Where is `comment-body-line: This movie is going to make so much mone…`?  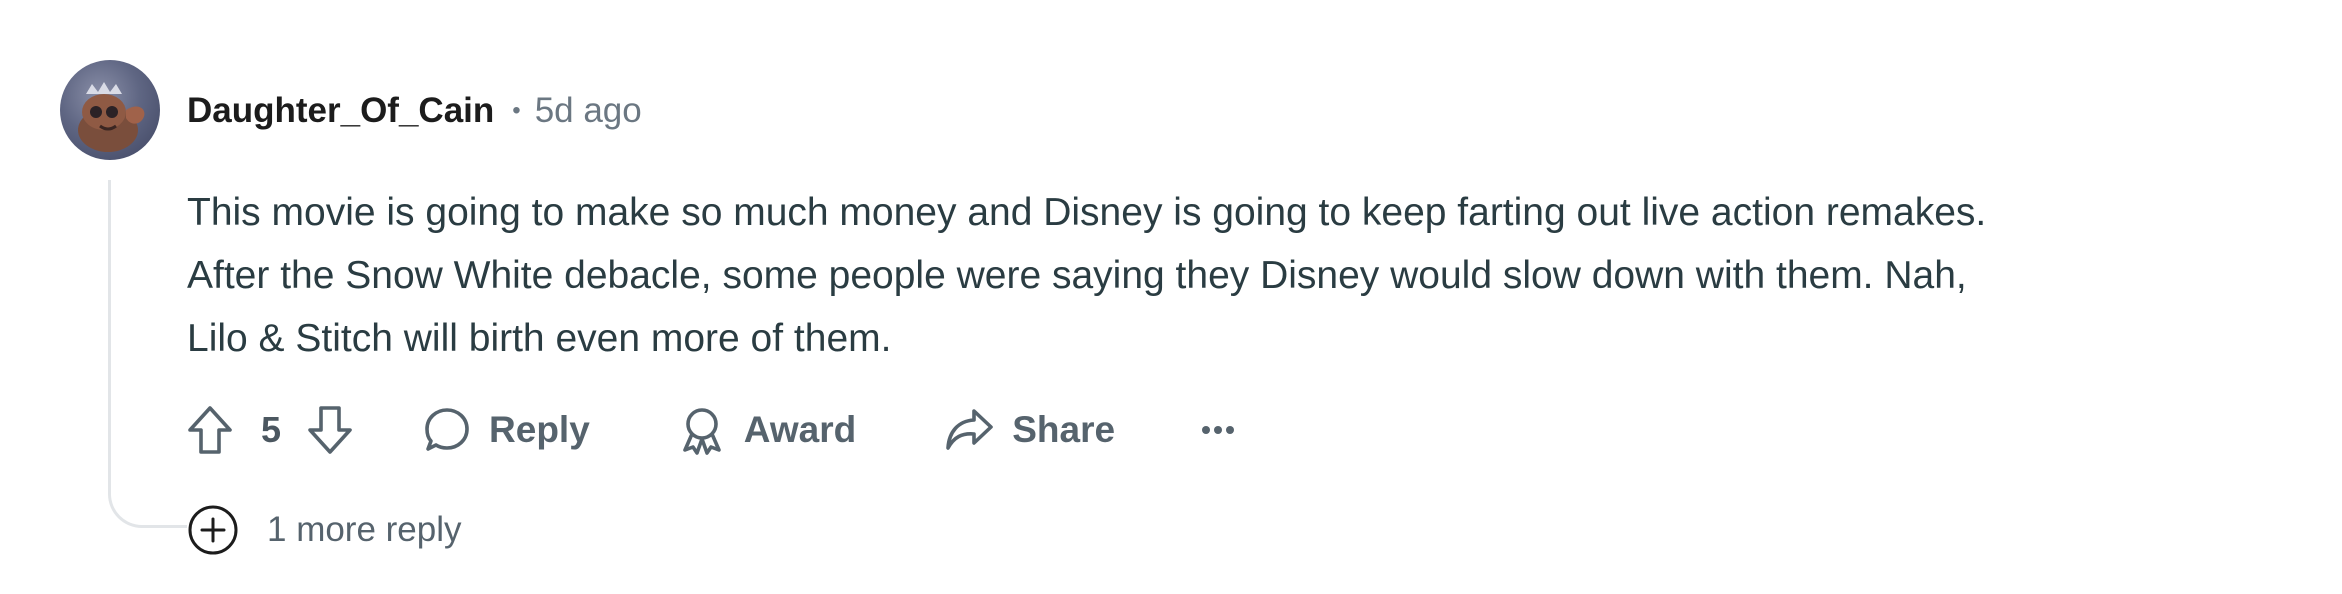 comment-body-line: This movie is going to make so much mone… is located at coordinates (1087, 212).